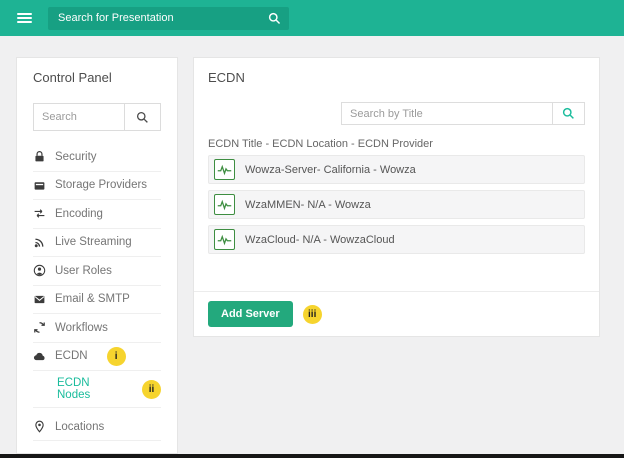 The width and height of the screenshot is (624, 458). Describe the element at coordinates (116, 356) in the screenshot. I see `annotation-badge-i: i` at that location.